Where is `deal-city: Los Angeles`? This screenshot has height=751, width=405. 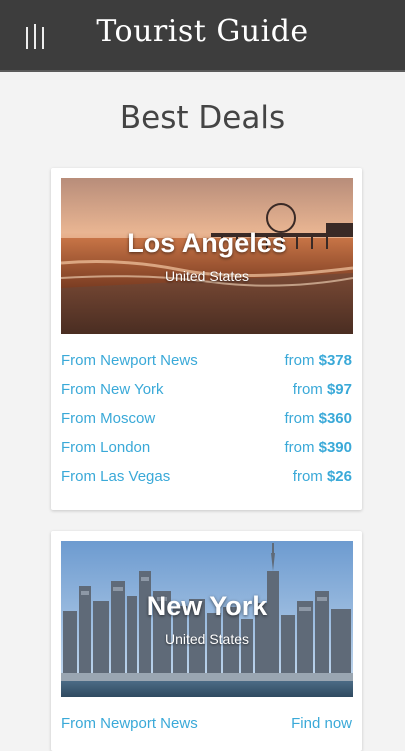
deal-city: Los Angeles is located at coordinates (207, 243).